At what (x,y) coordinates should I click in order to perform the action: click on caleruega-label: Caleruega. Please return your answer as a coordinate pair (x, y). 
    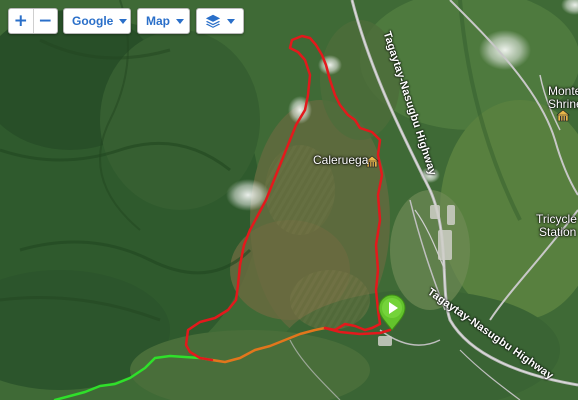
    Looking at the image, I should click on (341, 160).